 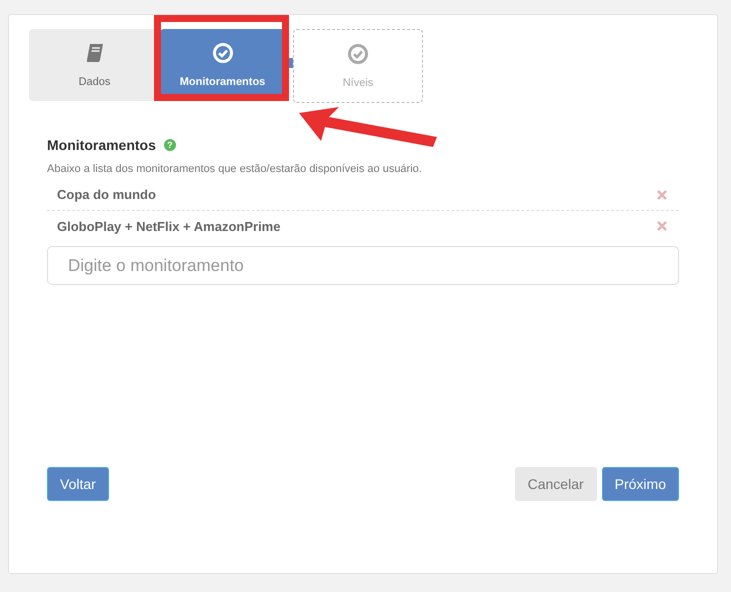 I want to click on back-button: Voltar, so click(x=78, y=484).